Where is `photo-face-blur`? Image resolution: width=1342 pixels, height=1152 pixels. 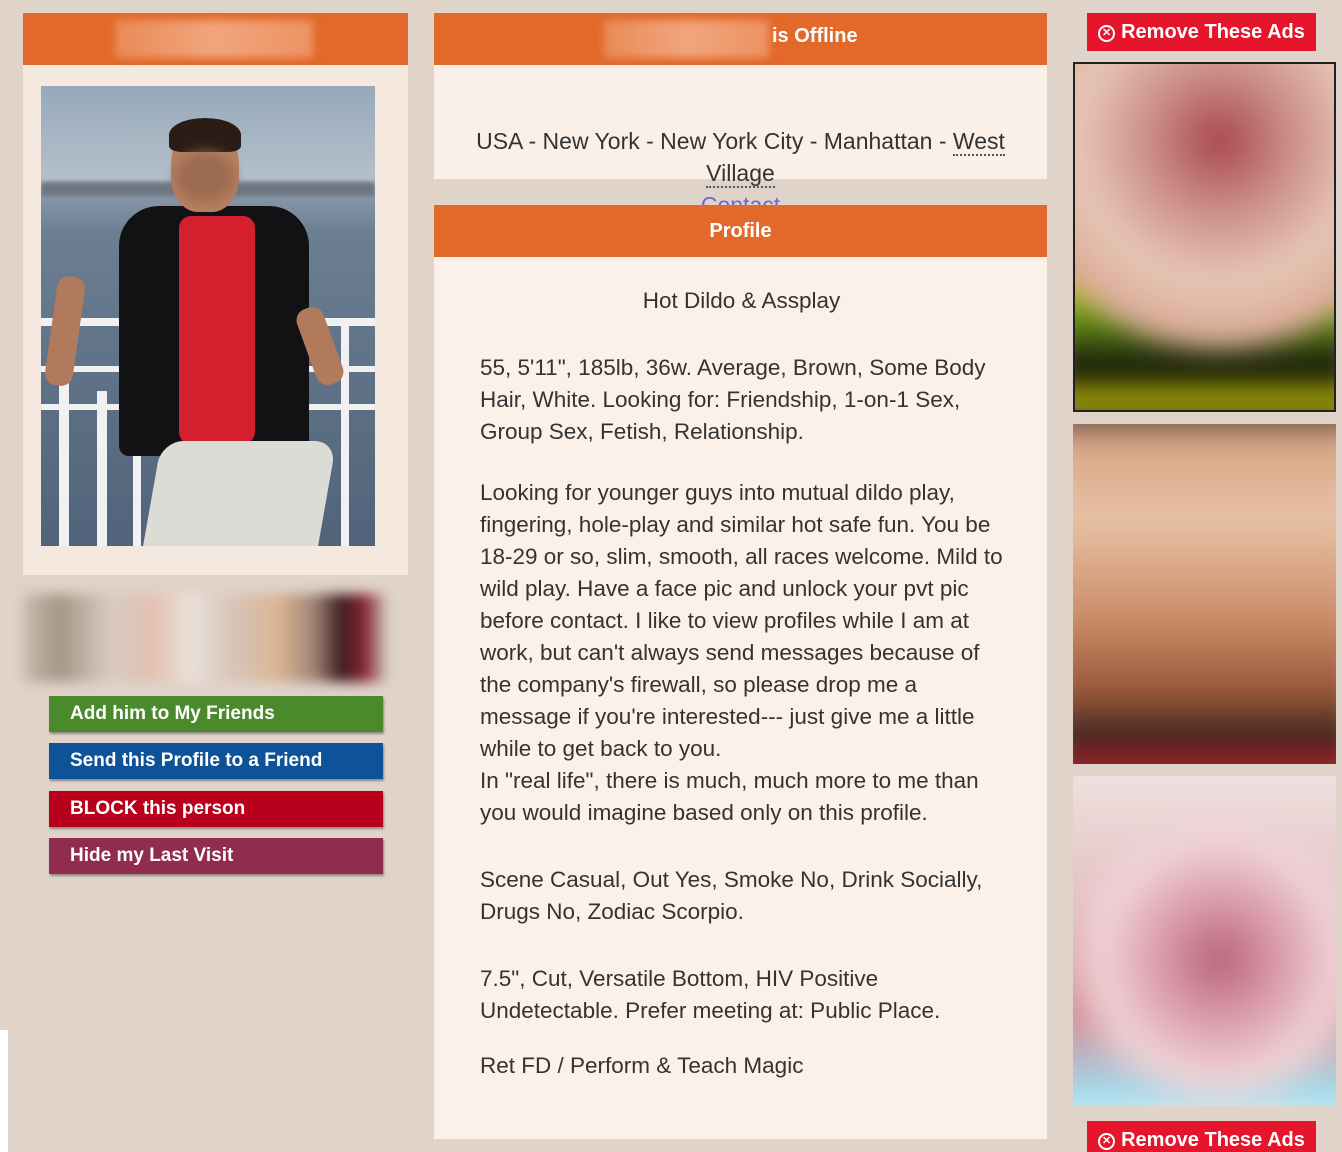 photo-face-blur is located at coordinates (205, 177).